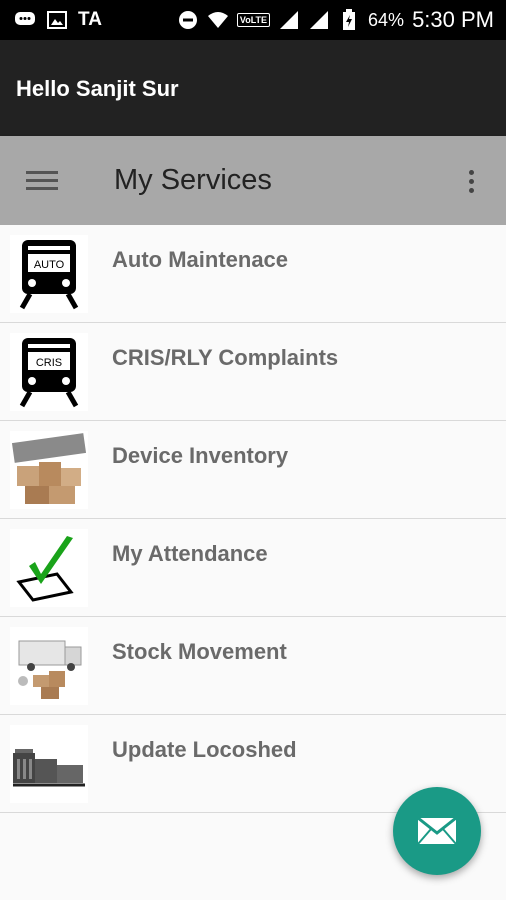  Describe the element at coordinates (49, 363) in the screenshot. I see `train-badge-cris: CRIS` at that location.